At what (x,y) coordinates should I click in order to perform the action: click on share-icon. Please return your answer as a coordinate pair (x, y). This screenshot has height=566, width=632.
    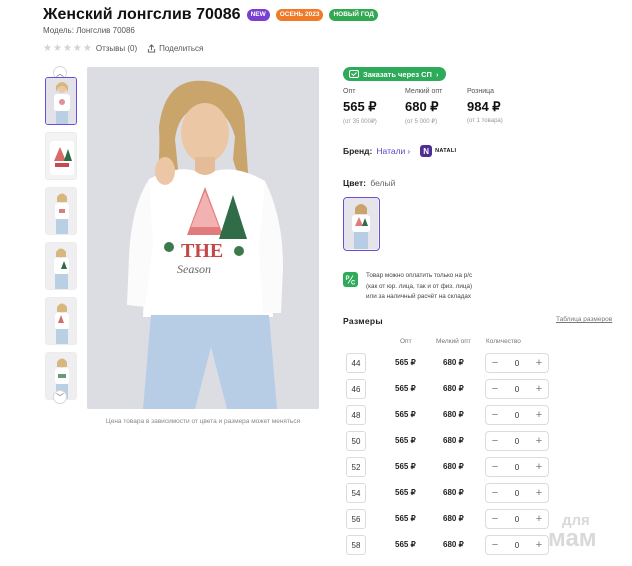
    Looking at the image, I should click on (152, 48).